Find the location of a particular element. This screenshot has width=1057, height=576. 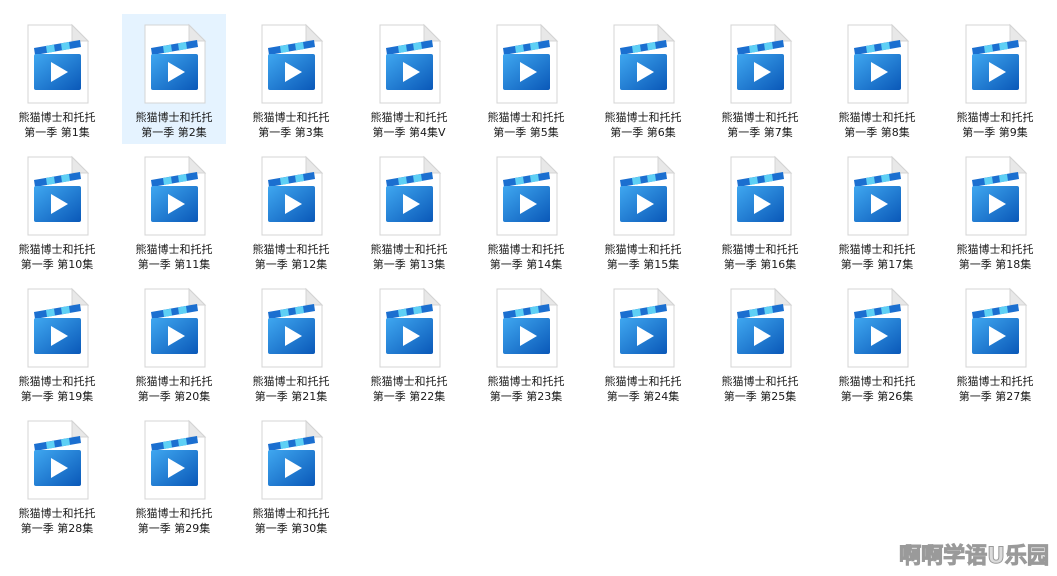

file-name-line2: 第一季 第1集 is located at coordinates (57, 132).